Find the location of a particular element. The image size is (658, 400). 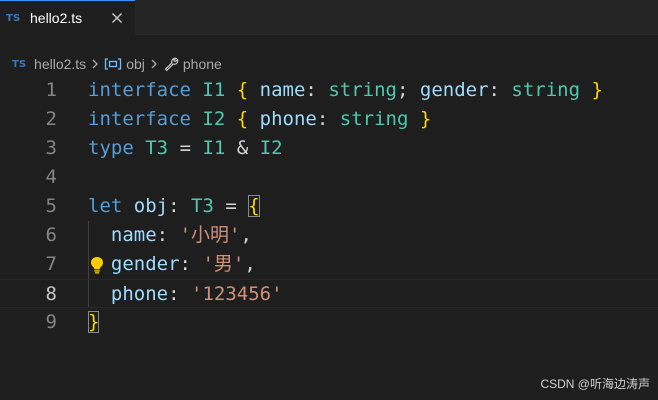

wrench-icon is located at coordinates (171, 64).